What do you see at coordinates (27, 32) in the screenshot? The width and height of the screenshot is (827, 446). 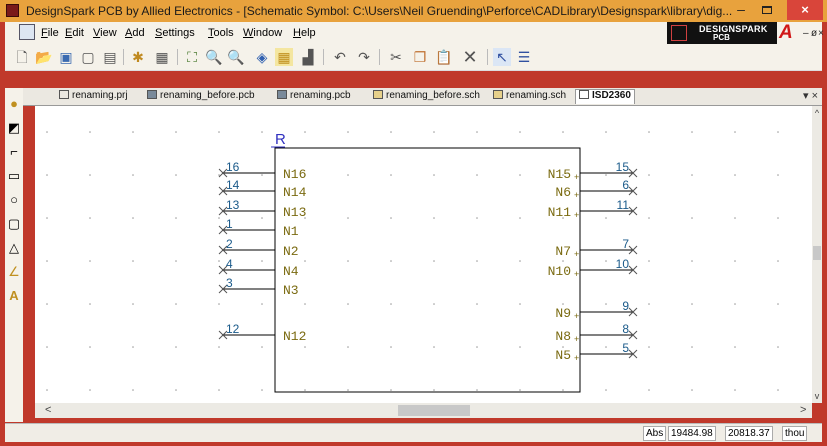 I see `document-icon` at bounding box center [27, 32].